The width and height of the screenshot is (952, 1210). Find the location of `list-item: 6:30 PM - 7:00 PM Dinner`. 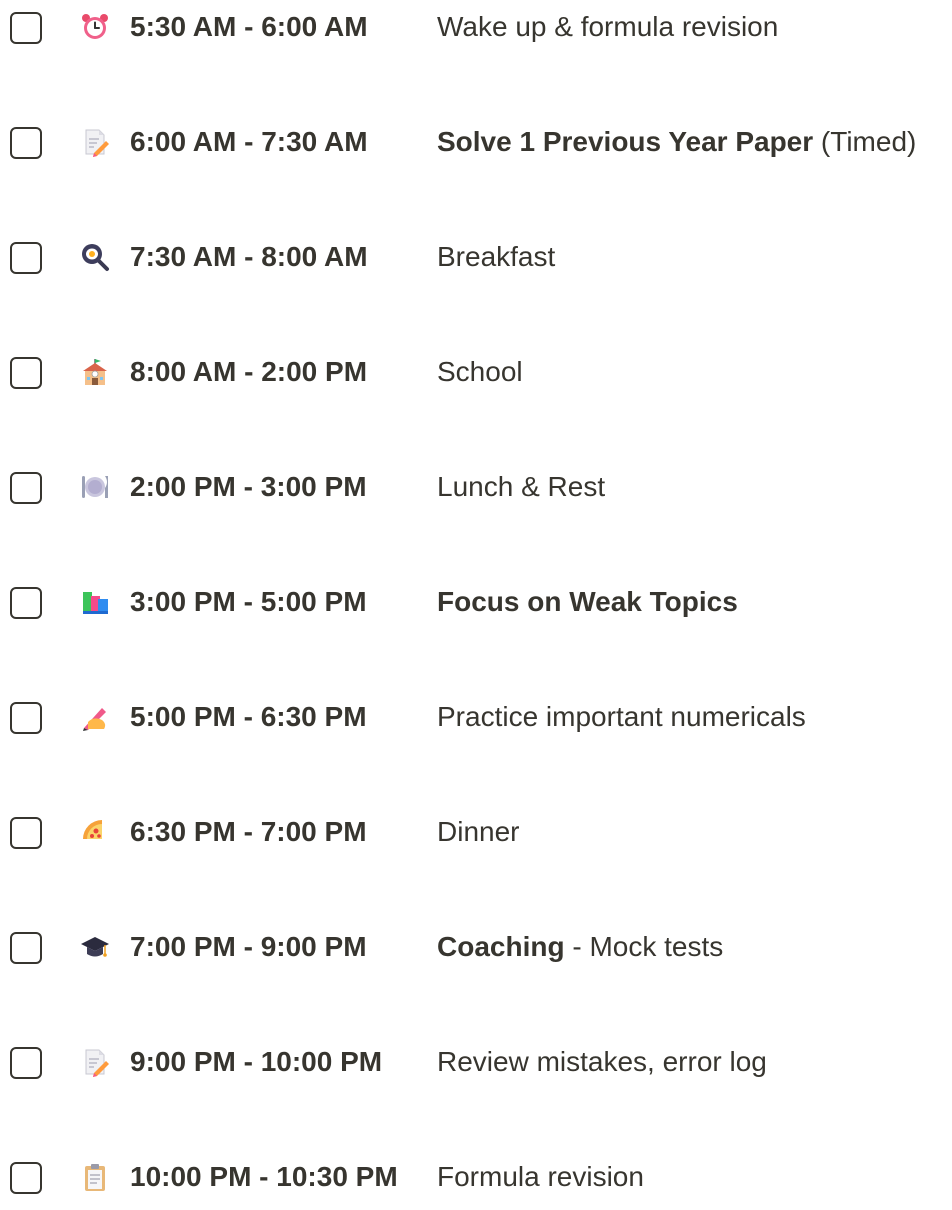

list-item: 6:30 PM - 7:00 PM Dinner is located at coordinates (476, 835).